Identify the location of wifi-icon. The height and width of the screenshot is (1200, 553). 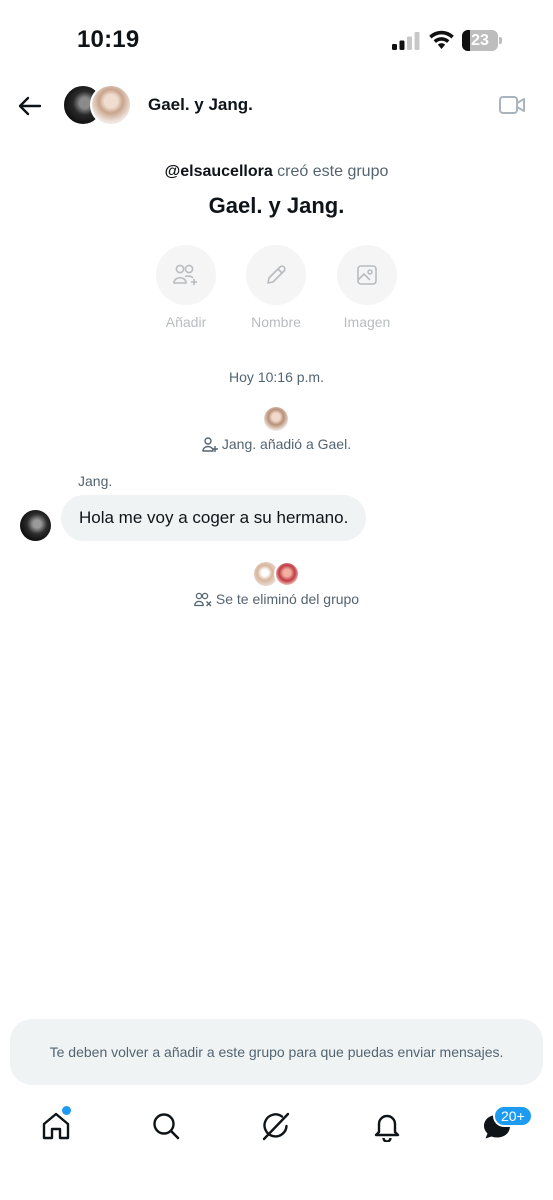
(441, 39).